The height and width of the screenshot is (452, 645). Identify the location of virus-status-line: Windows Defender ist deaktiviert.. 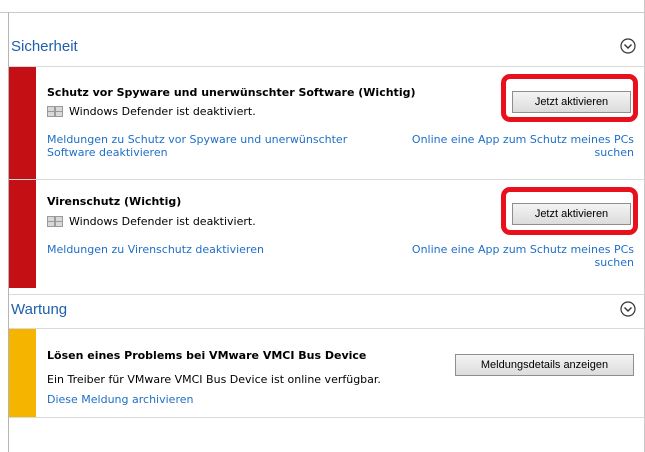
(151, 221).